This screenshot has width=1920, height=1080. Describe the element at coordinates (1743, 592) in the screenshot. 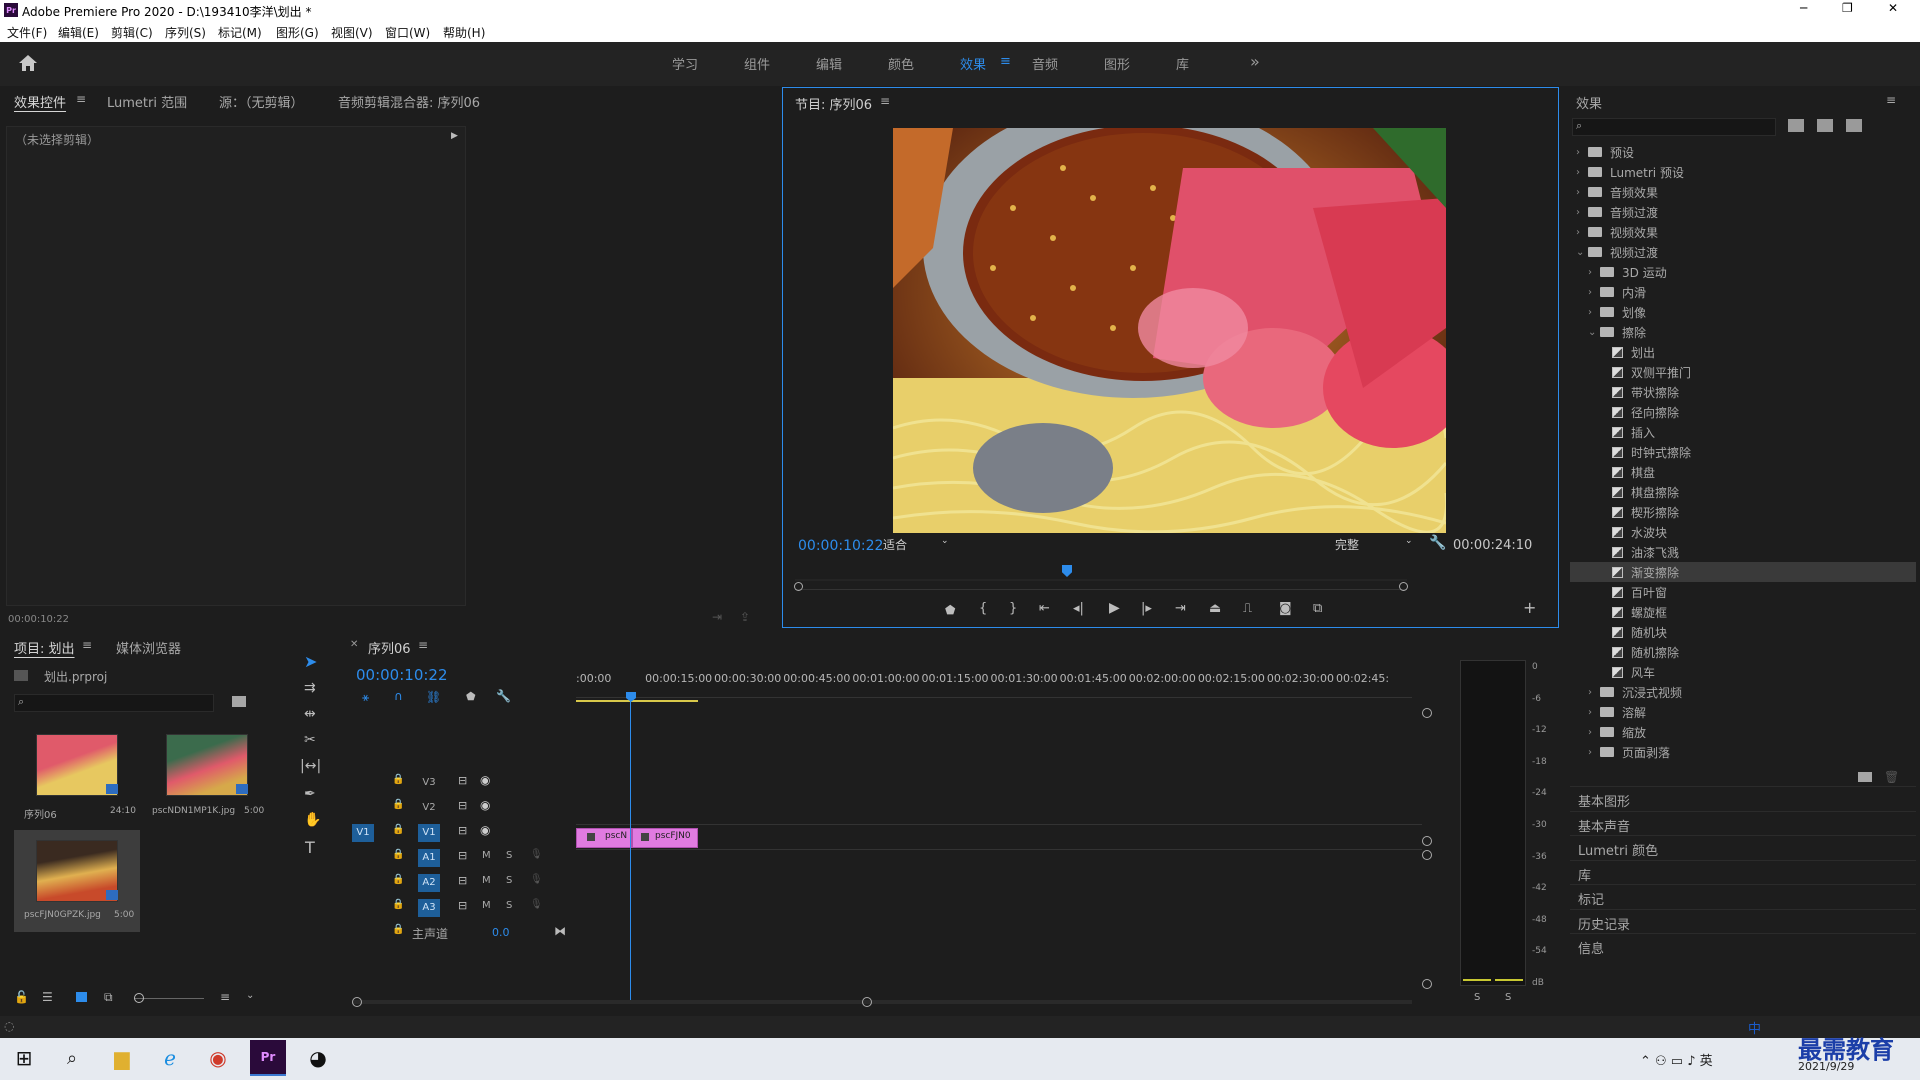

I see `effects-tree-item: 百叶窗` at that location.